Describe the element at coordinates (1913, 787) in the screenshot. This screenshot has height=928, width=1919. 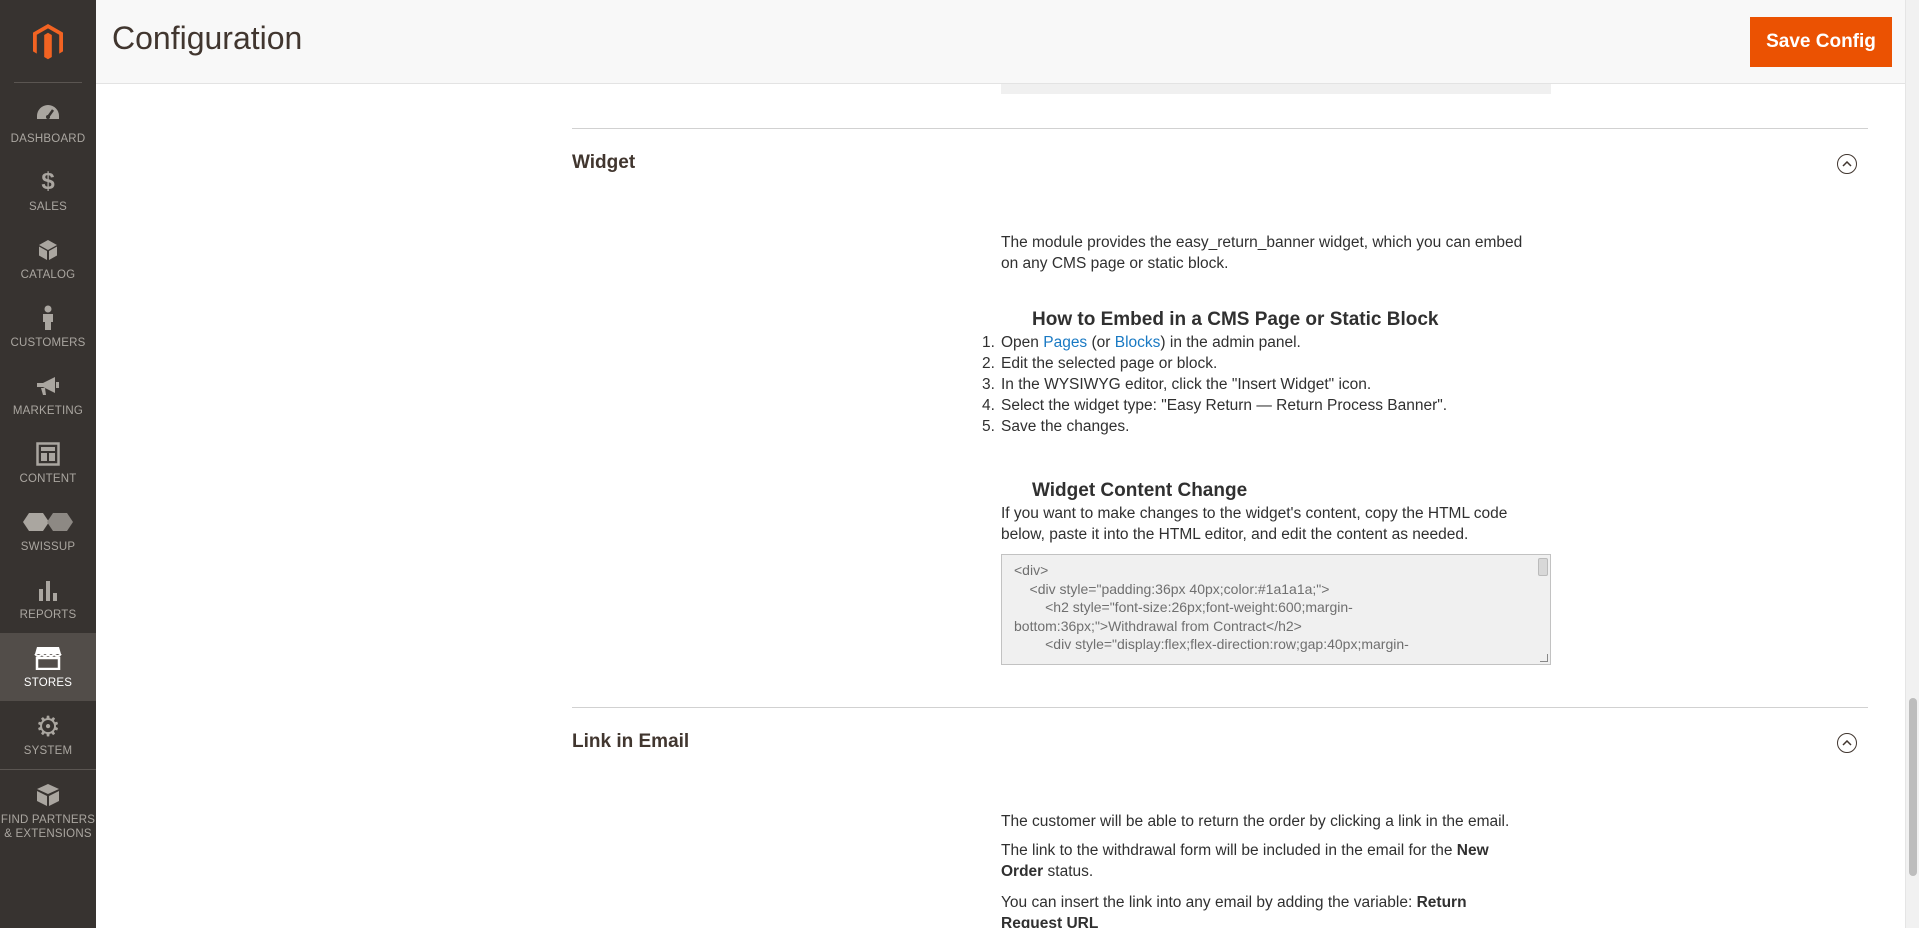
I see `page-scroll-thumb` at that location.